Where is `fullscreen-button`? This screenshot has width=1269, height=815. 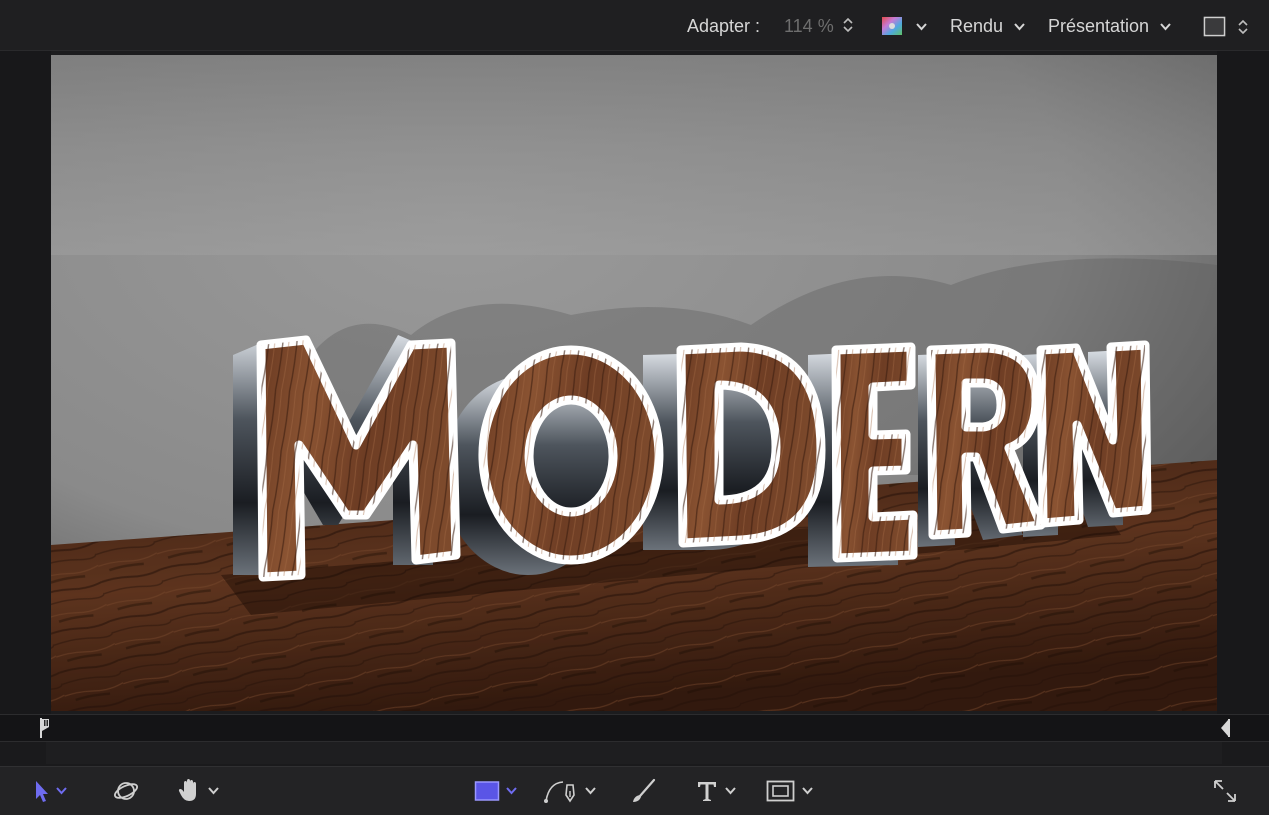
fullscreen-button is located at coordinates (1225, 791).